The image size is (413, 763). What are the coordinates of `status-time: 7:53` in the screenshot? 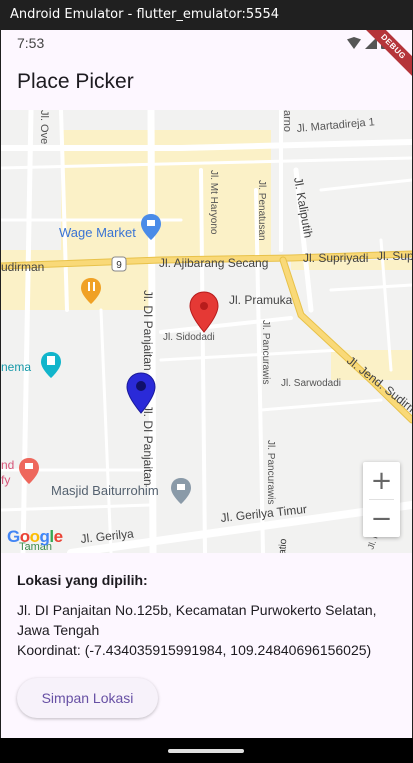 It's located at (31, 43).